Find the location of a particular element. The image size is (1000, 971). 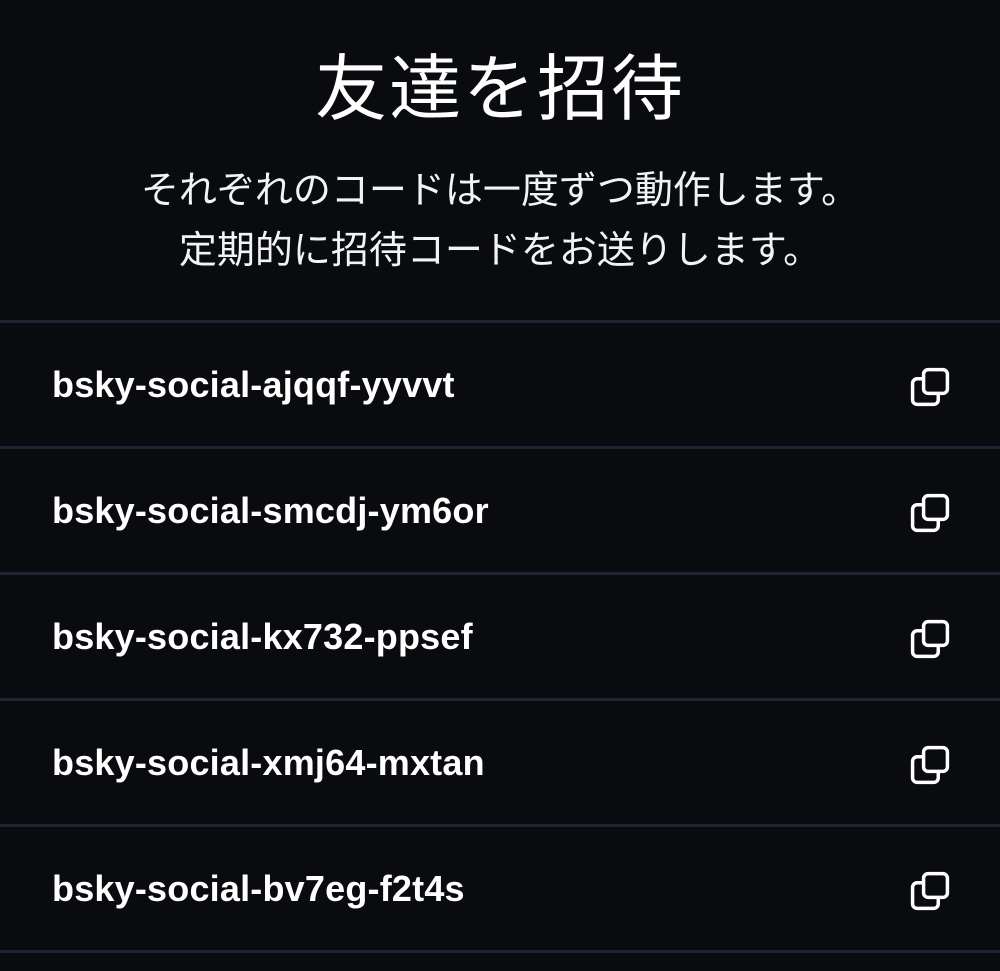

invite-code-row: bsky-social-kx732-ppsef is located at coordinates (500, 638).